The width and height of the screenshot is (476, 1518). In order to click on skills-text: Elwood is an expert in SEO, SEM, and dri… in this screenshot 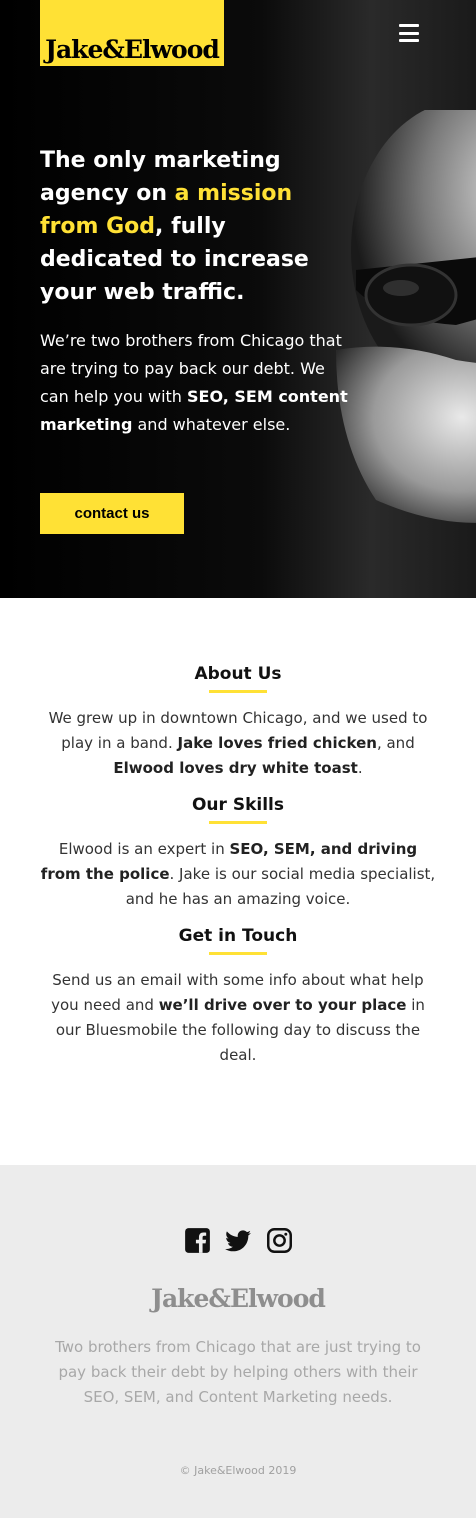, I will do `click(238, 874)`.